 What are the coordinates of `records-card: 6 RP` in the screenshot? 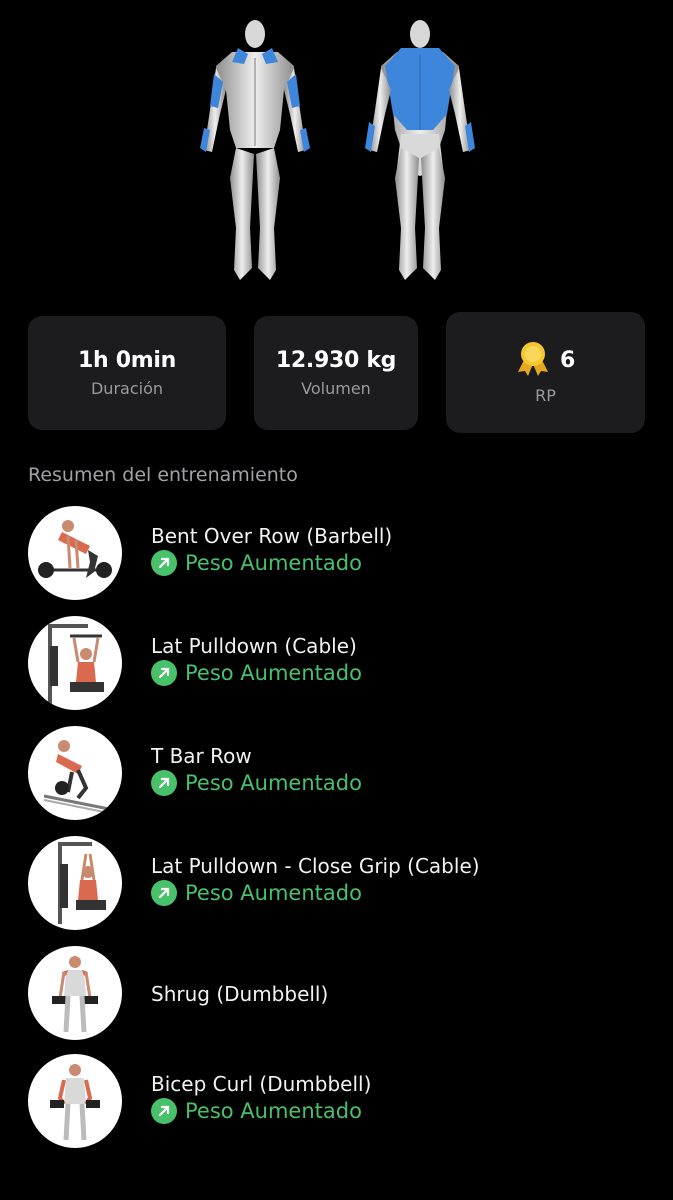 It's located at (545, 372).